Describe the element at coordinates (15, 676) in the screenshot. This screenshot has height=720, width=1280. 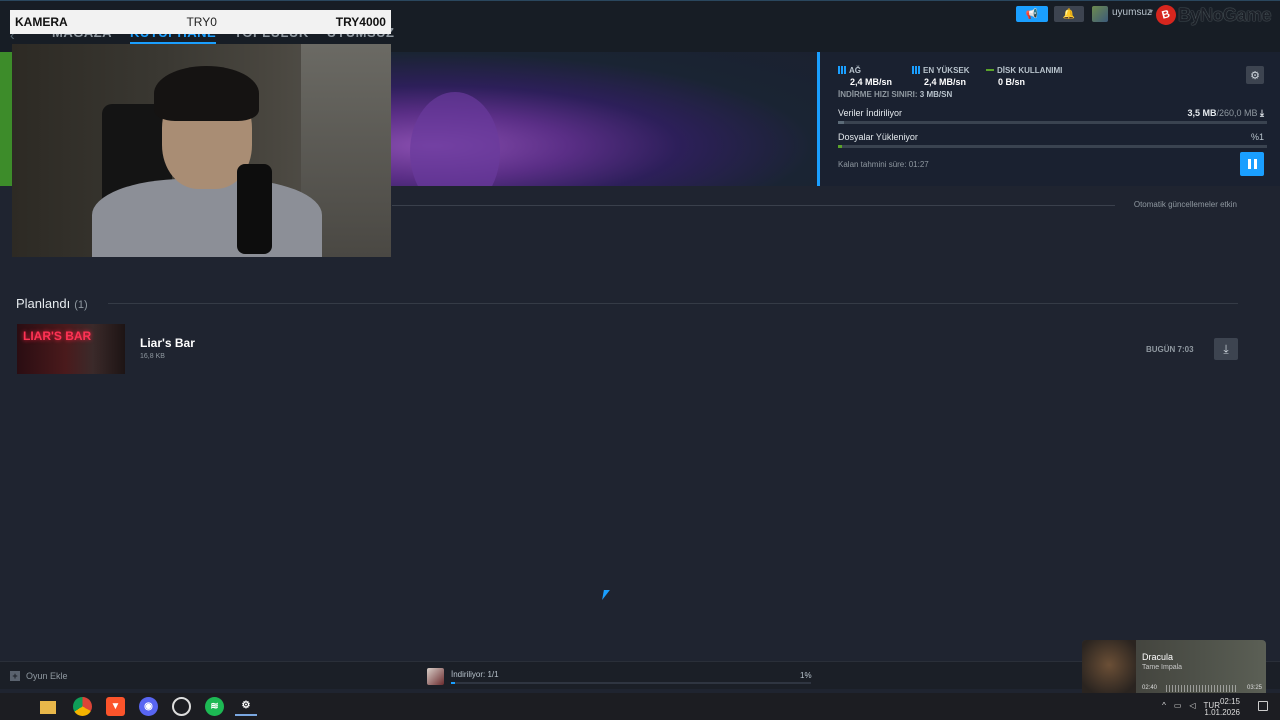
I see `plus-icon: +` at that location.